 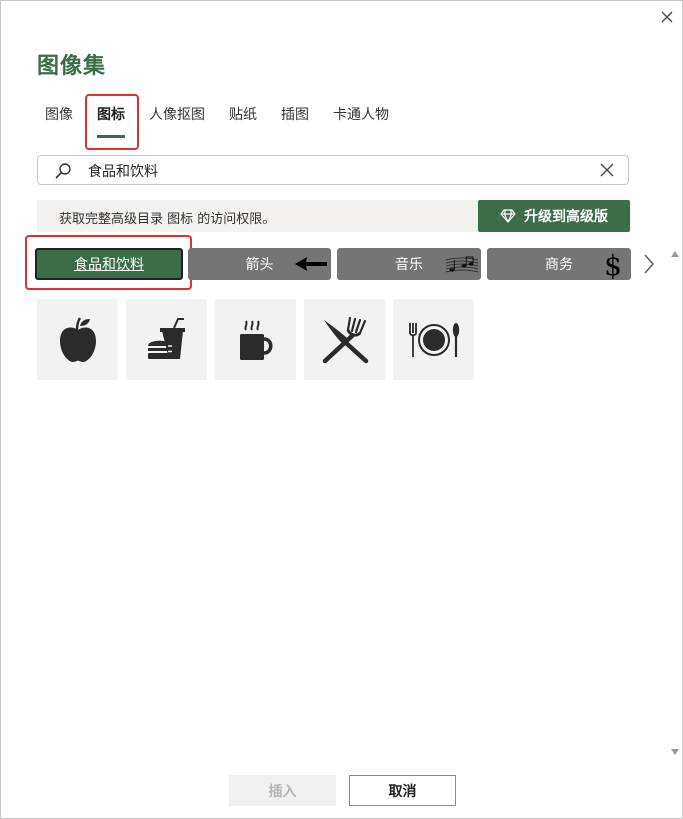 I want to click on tab-illustrations: 插图, so click(x=295, y=121).